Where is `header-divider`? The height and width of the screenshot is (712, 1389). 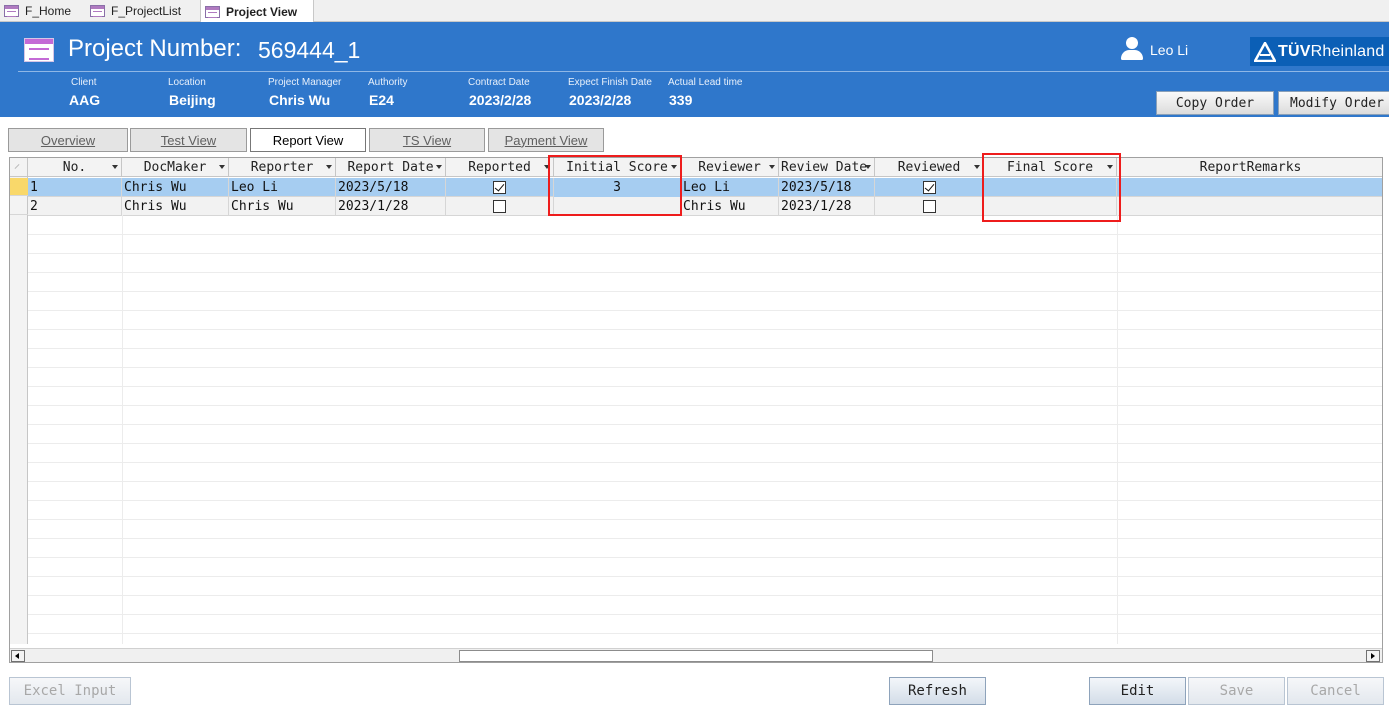
header-divider is located at coordinates (703, 71).